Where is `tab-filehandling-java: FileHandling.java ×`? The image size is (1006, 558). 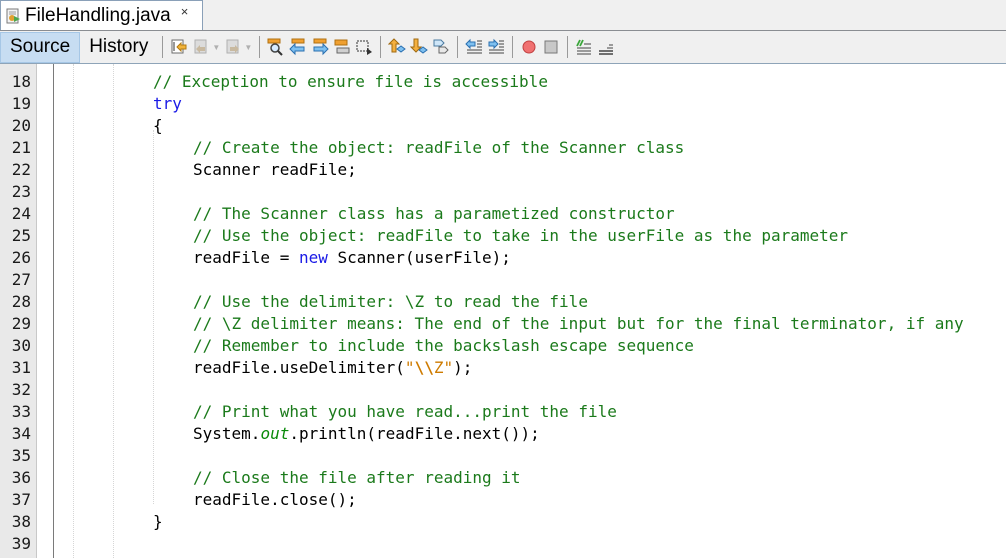
tab-filehandling-java: FileHandling.java × is located at coordinates (101, 15).